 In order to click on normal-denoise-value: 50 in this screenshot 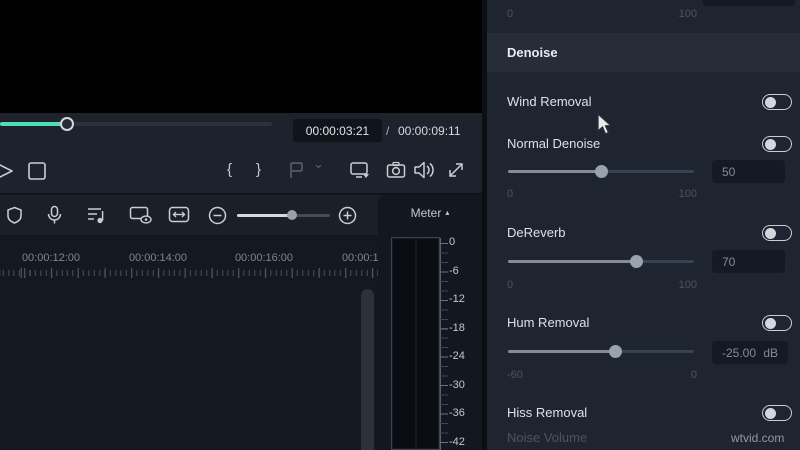, I will do `click(748, 171)`.